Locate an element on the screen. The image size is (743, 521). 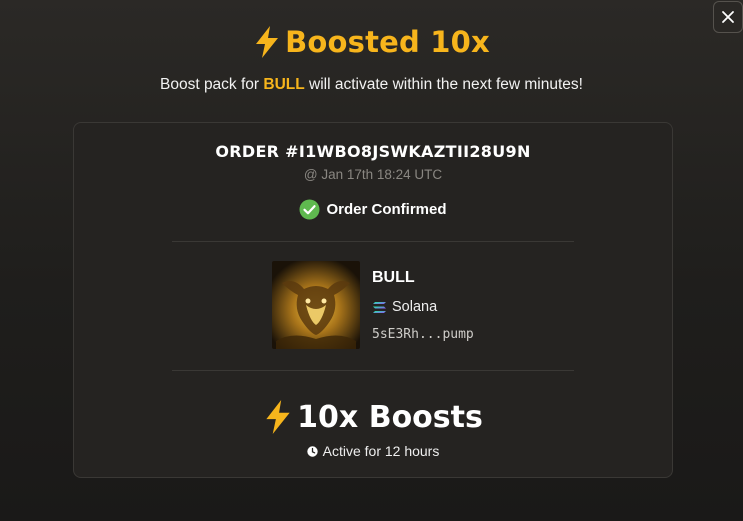
duration-text: Active for 12 hours is located at coordinates (381, 451).